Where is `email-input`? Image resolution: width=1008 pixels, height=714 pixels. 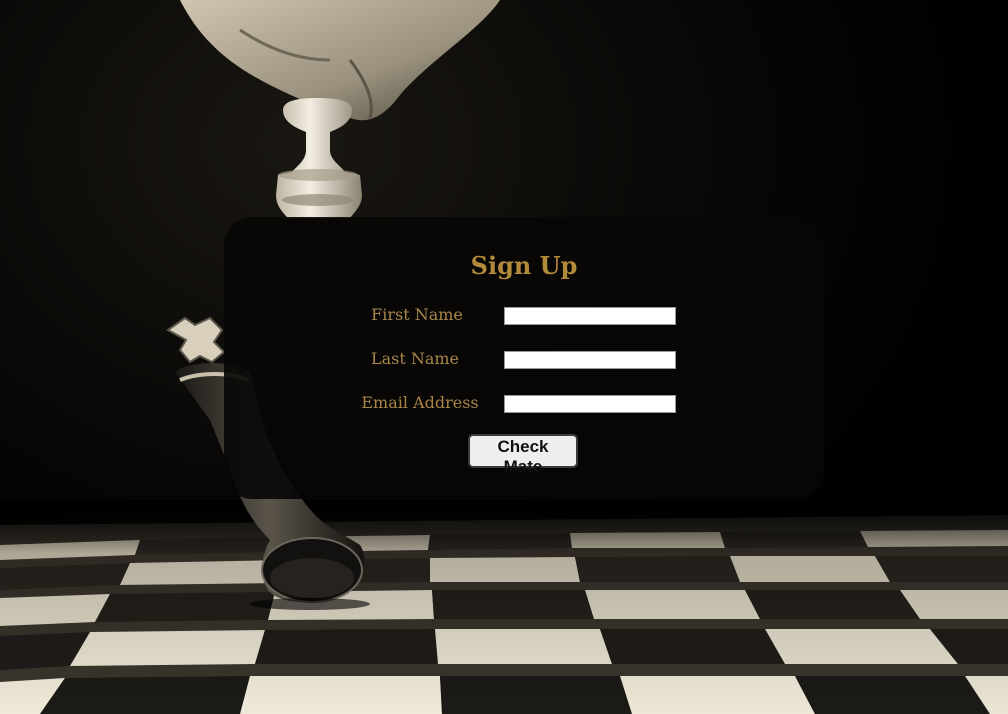
email-input is located at coordinates (590, 404).